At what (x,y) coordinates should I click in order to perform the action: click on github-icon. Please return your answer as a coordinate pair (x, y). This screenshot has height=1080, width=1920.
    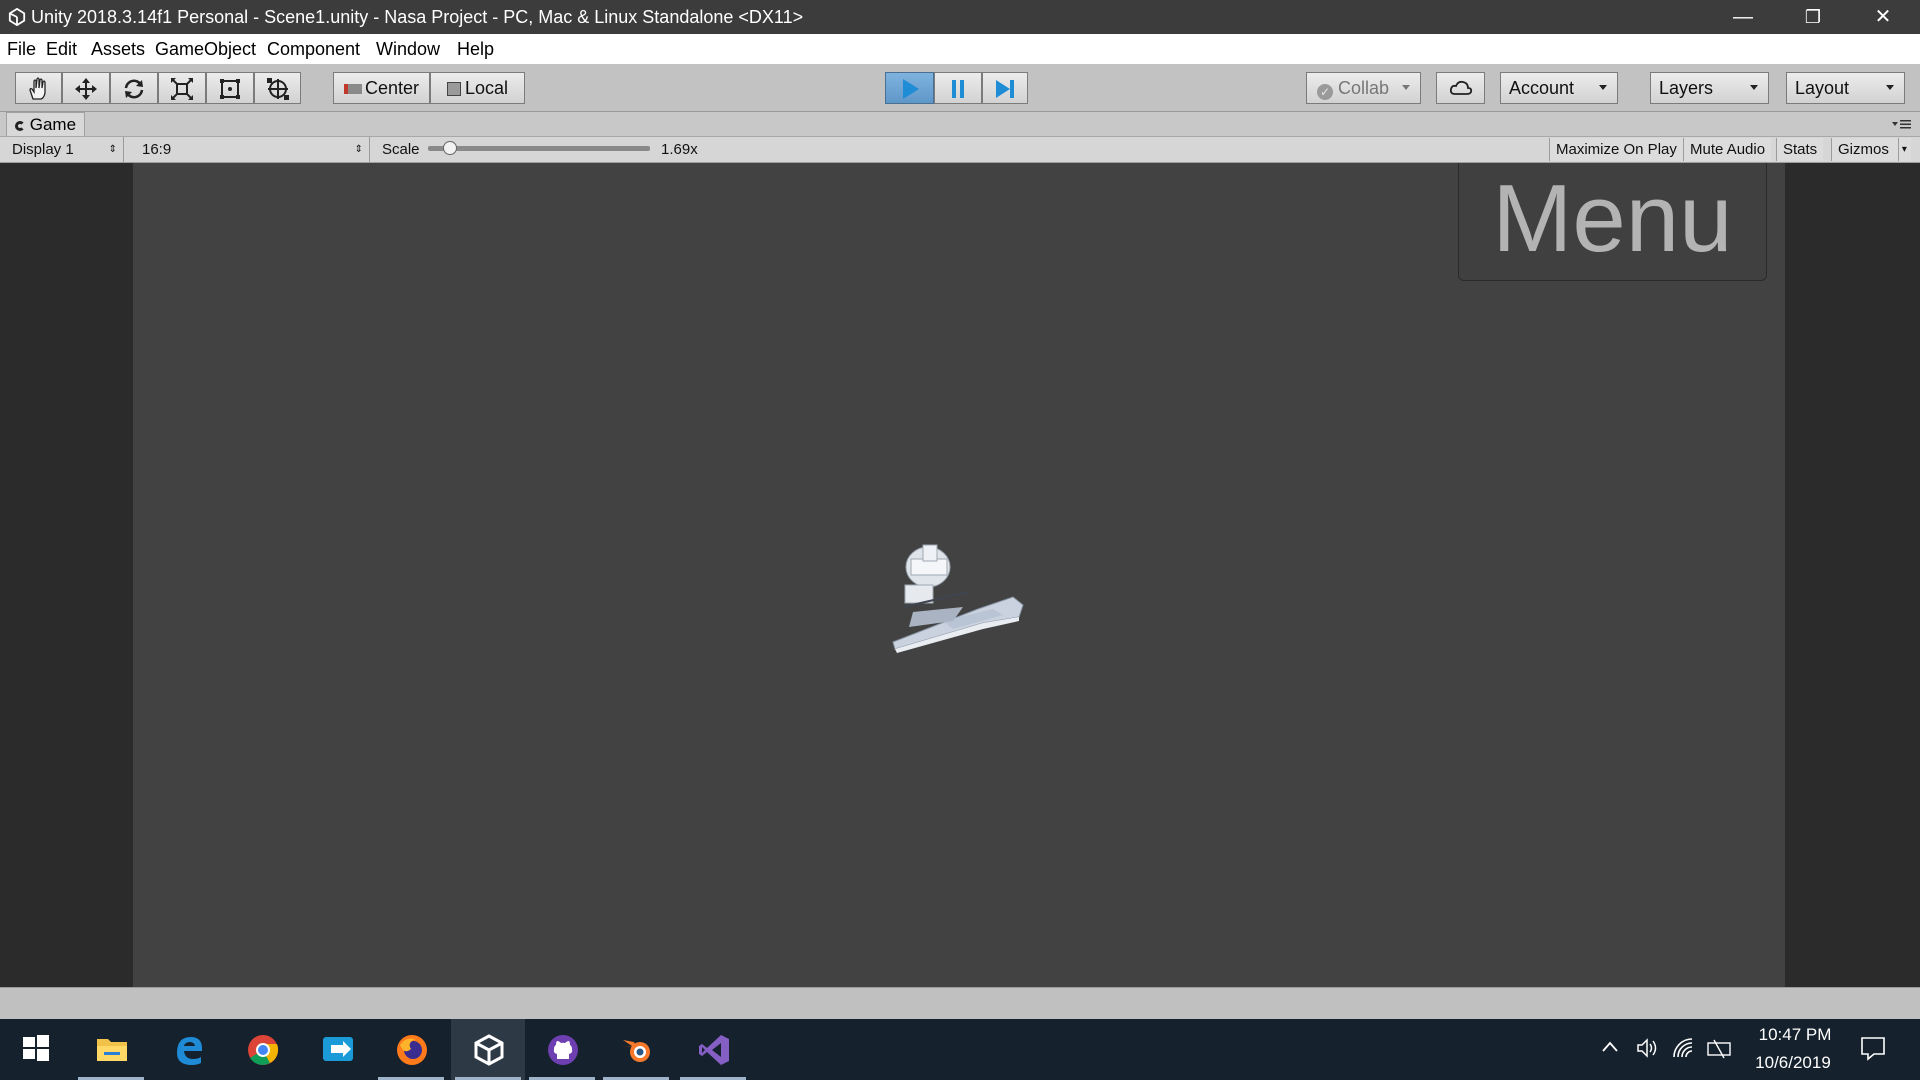
    Looking at the image, I should click on (563, 1050).